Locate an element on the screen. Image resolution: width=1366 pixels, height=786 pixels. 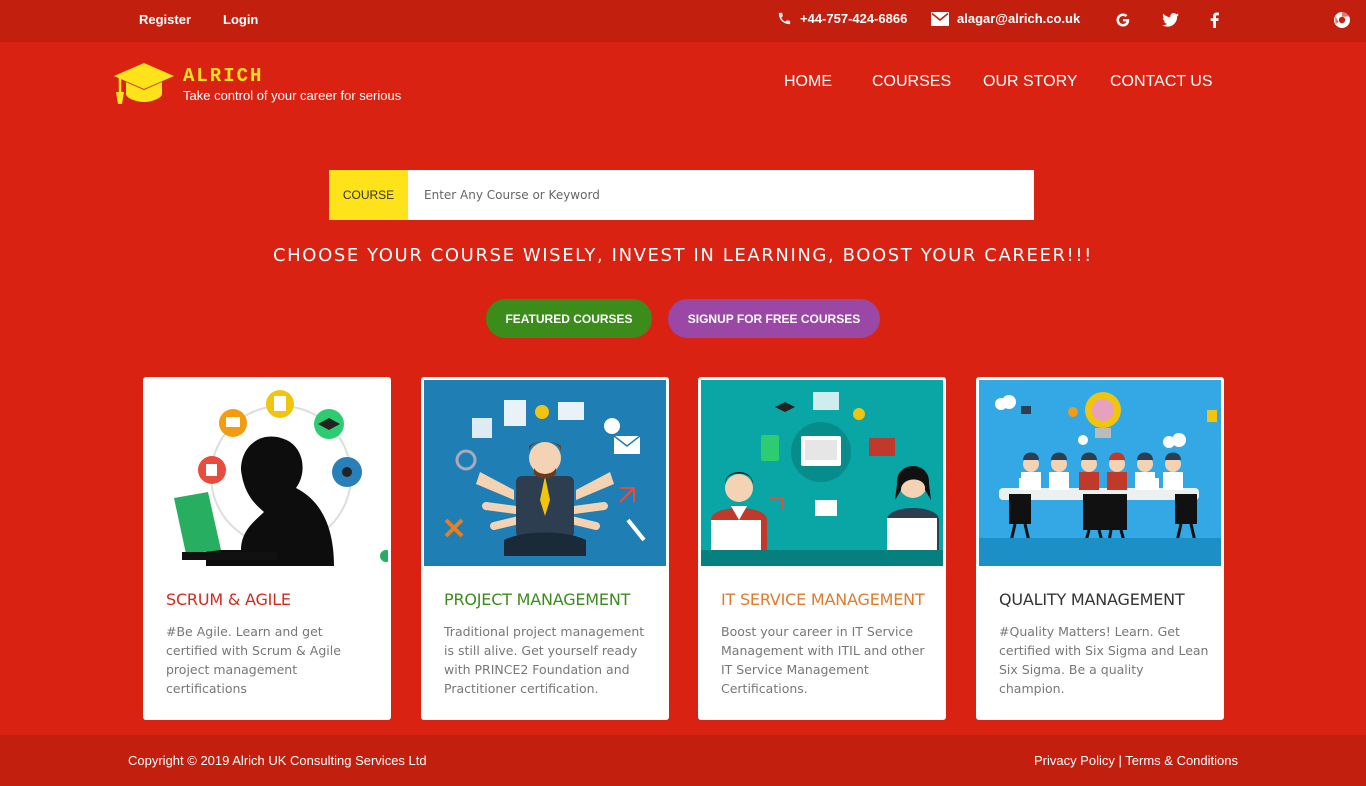
course-title-project-management: PROJECT MANAGEMENT is located at coordinates (537, 599).